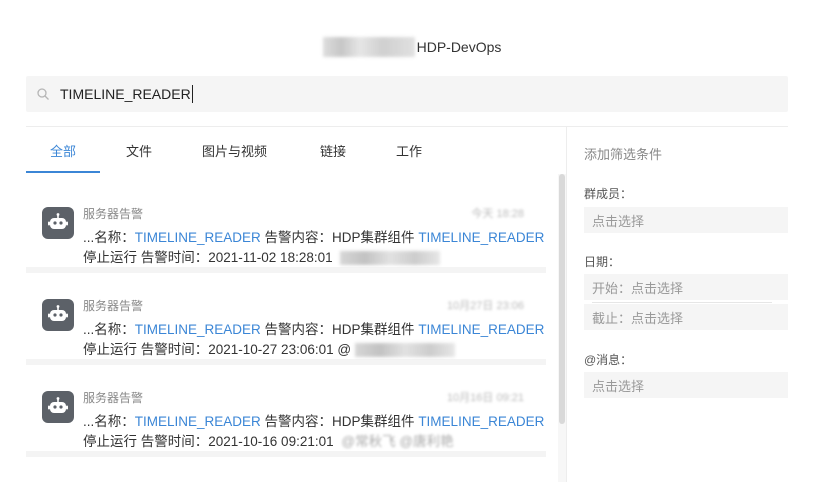 The height and width of the screenshot is (482, 824). I want to click on search-input: TIMELINE_READER, so click(125, 94).